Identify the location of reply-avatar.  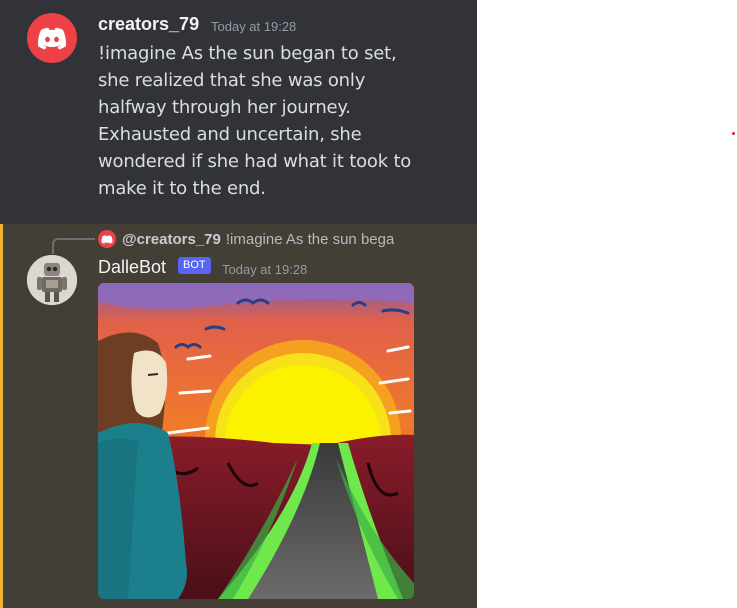
(107, 239).